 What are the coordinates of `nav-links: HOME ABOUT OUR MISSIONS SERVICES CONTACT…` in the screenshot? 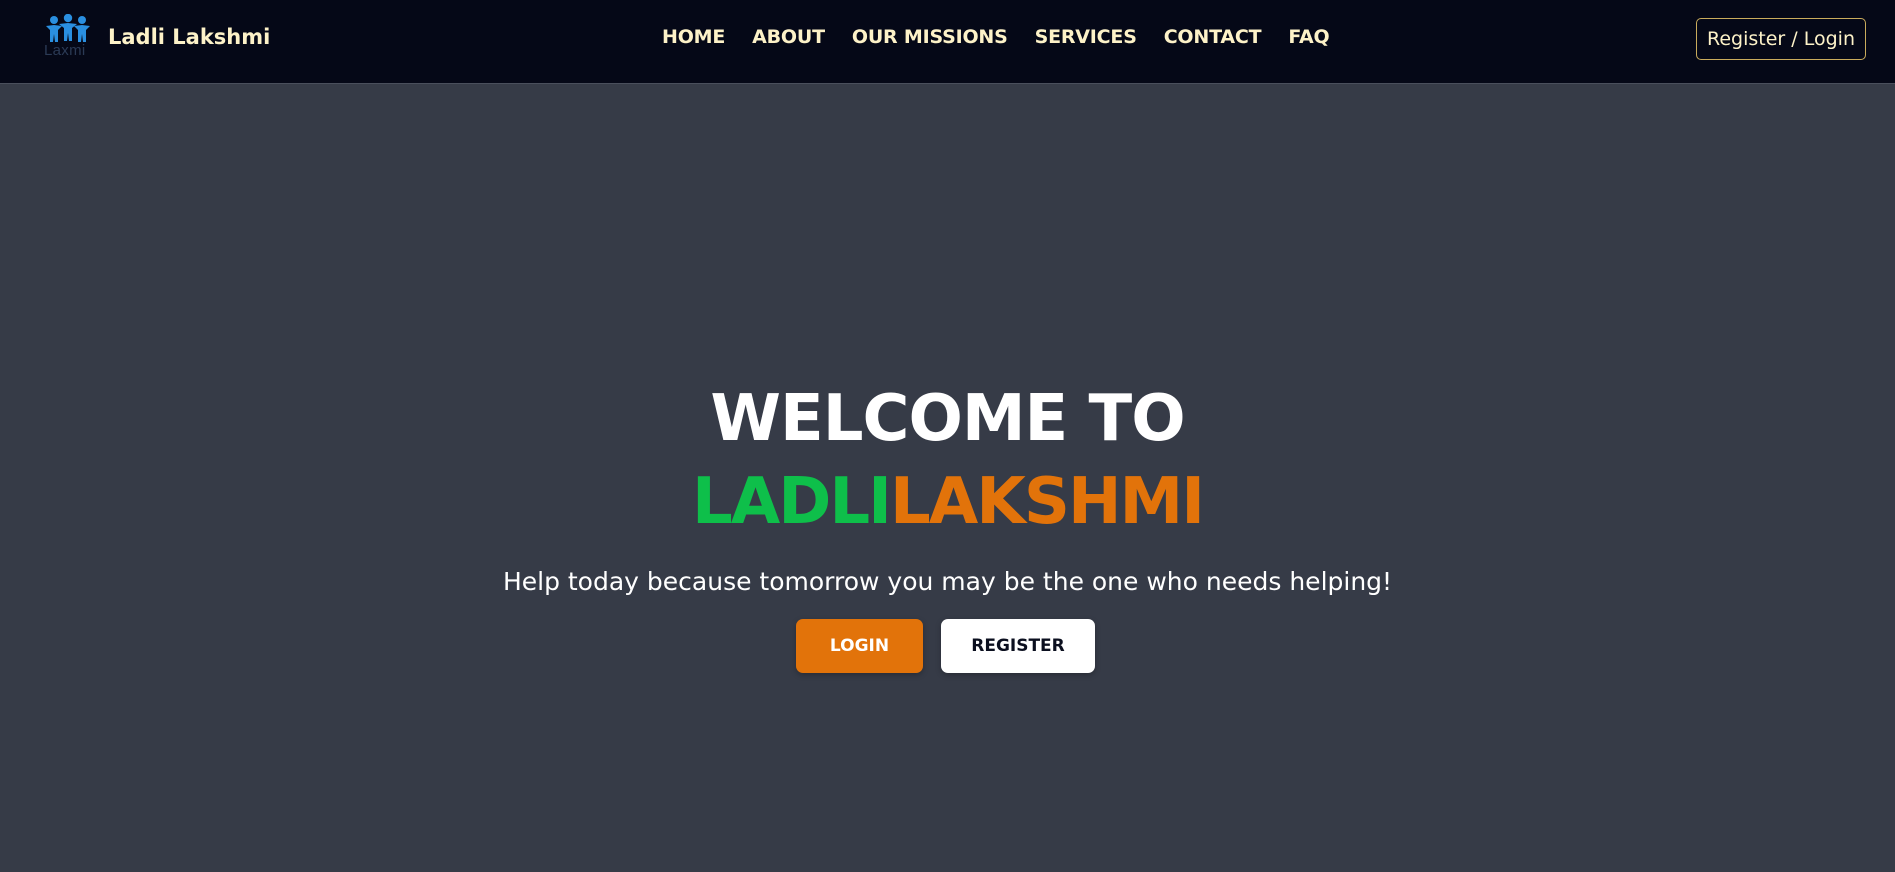 It's located at (1009, 37).